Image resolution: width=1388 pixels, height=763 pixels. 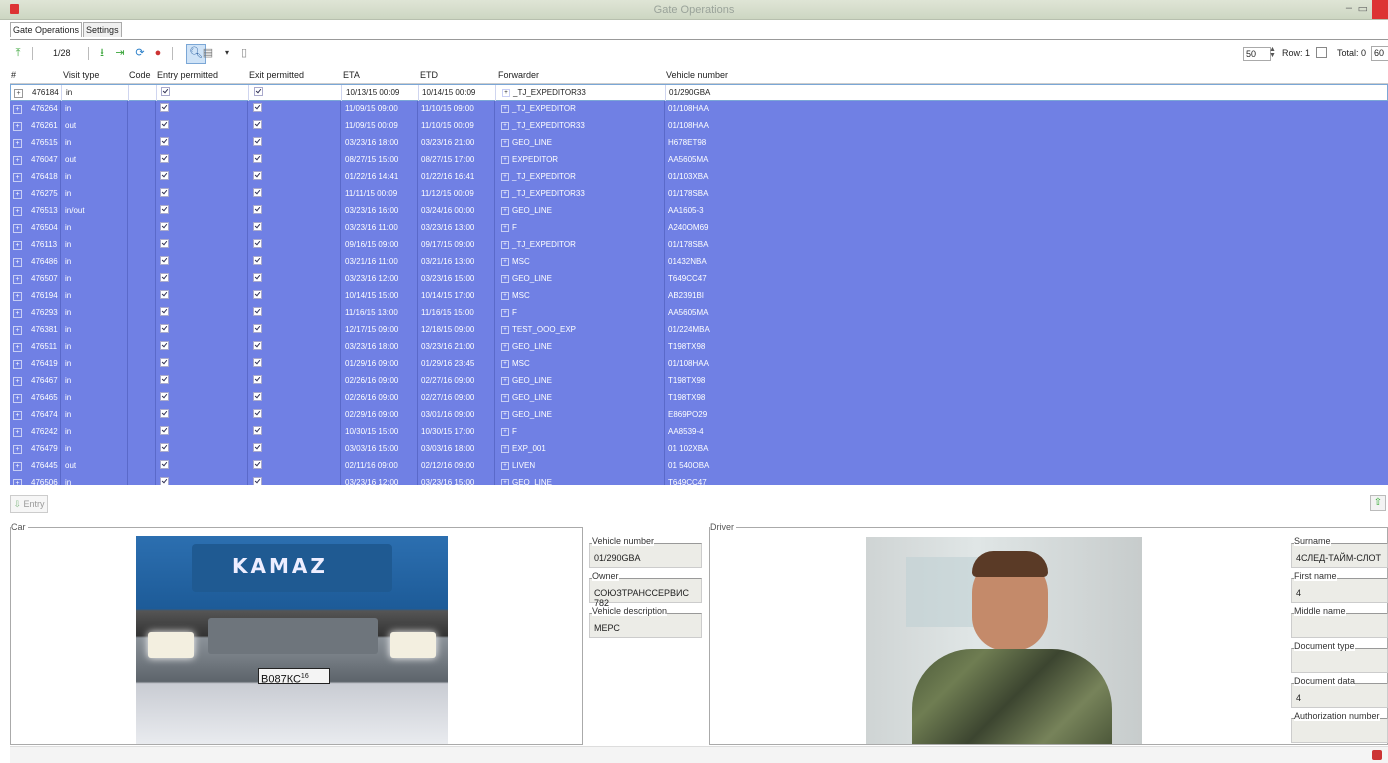 I want to click on owner-value: СОЮЗТРАНССЕРВИС 782, so click(x=645, y=593).